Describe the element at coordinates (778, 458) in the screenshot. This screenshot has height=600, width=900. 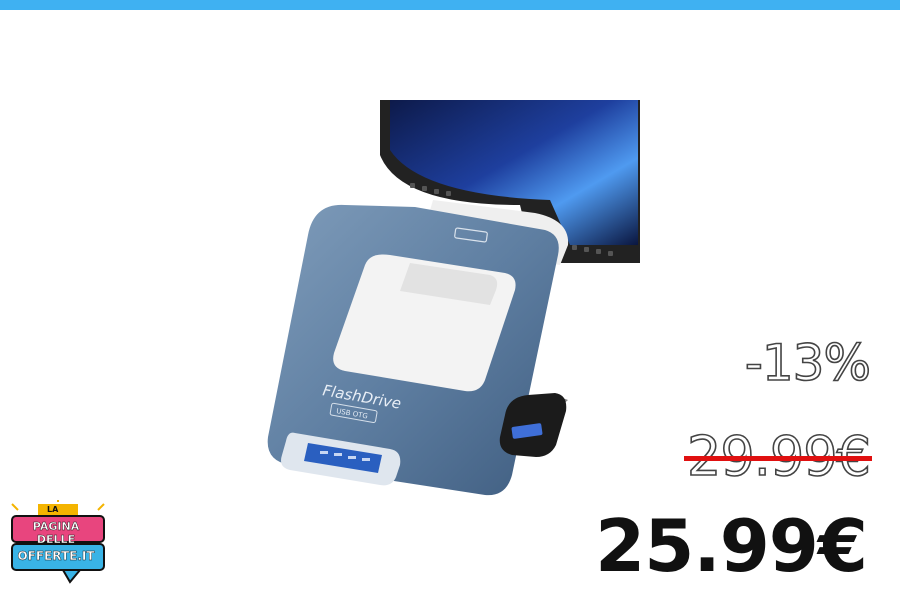
I see `strike-line` at that location.